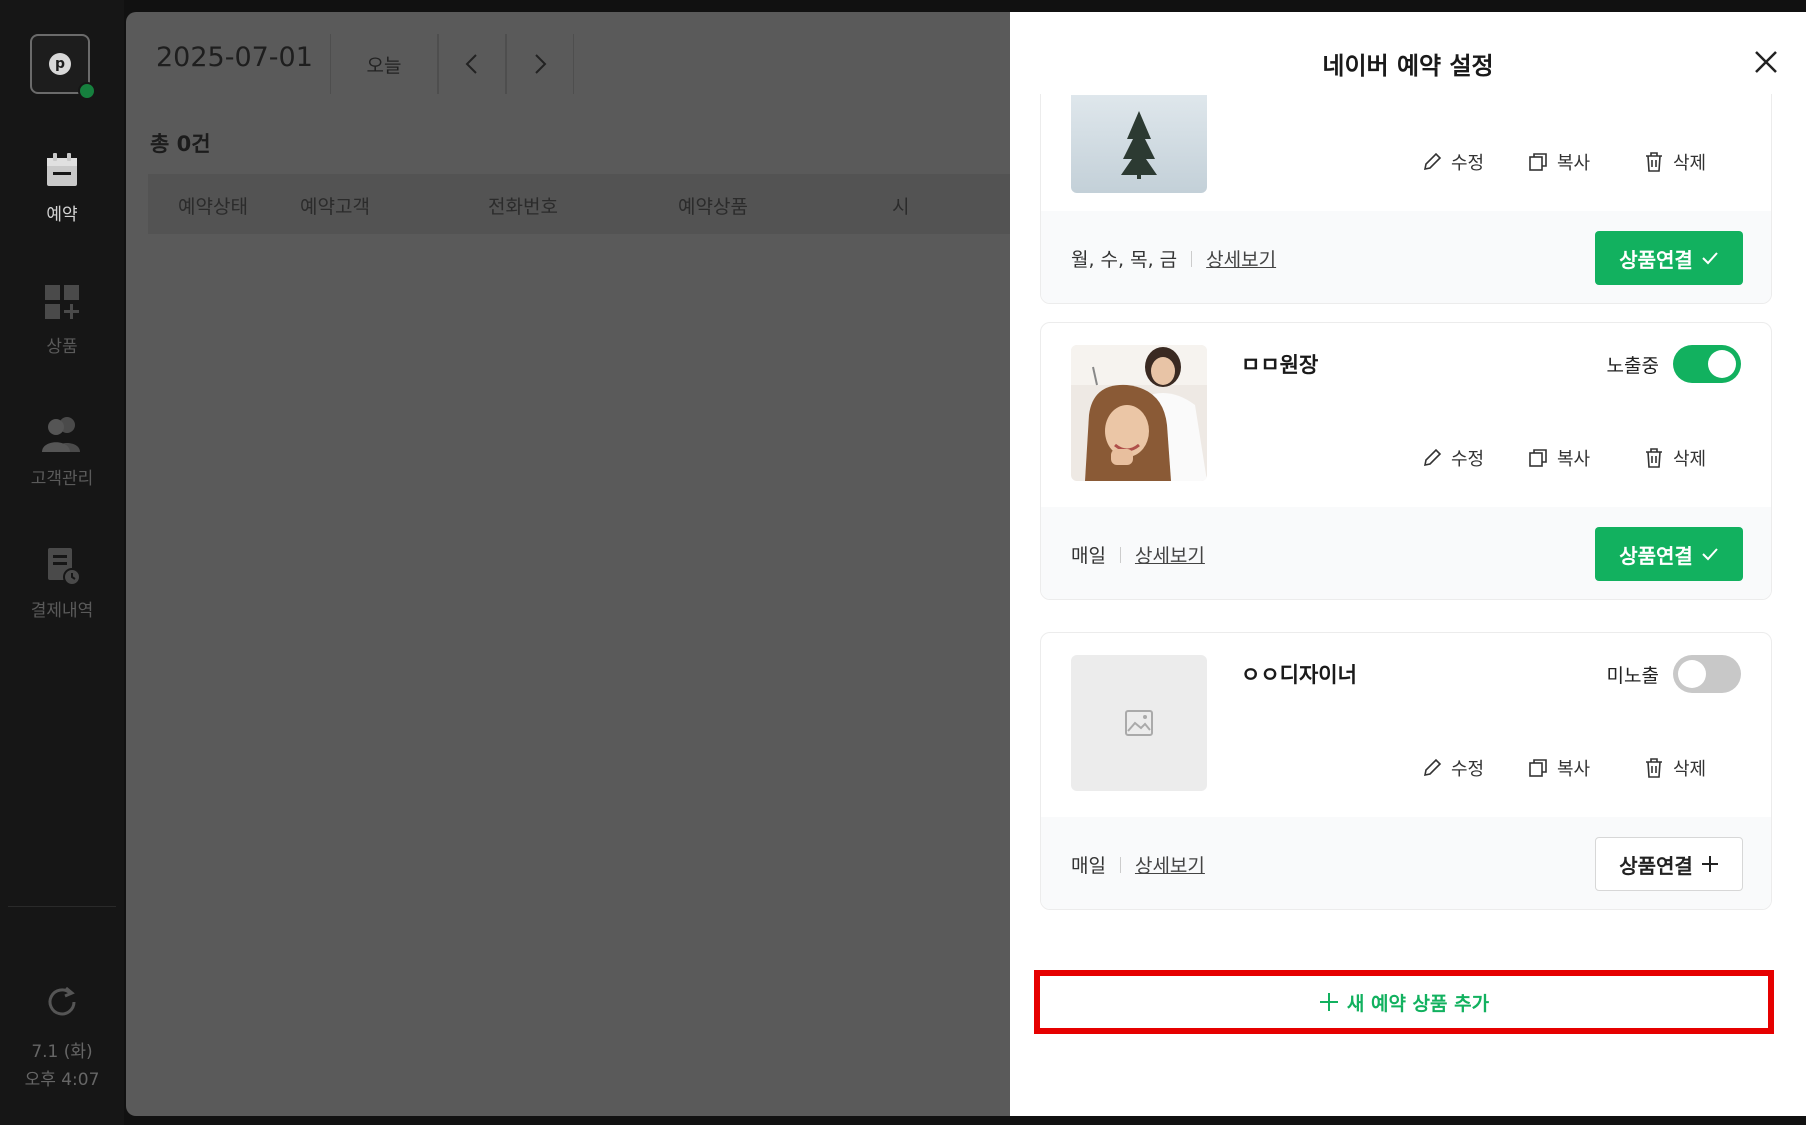  Describe the element at coordinates (64, 567) in the screenshot. I see `receipt-clock-icon` at that location.